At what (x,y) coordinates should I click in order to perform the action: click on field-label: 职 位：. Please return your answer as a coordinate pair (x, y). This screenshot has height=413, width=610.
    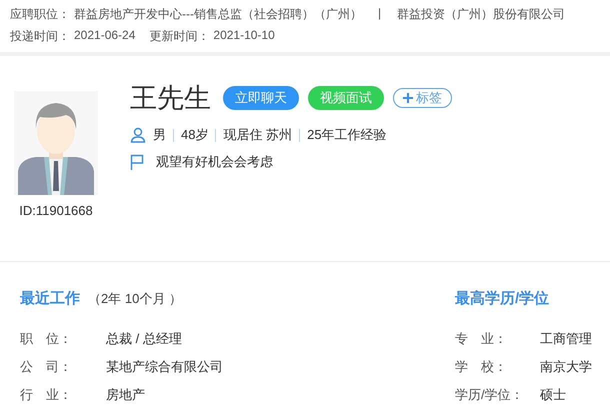
    Looking at the image, I should click on (46, 339).